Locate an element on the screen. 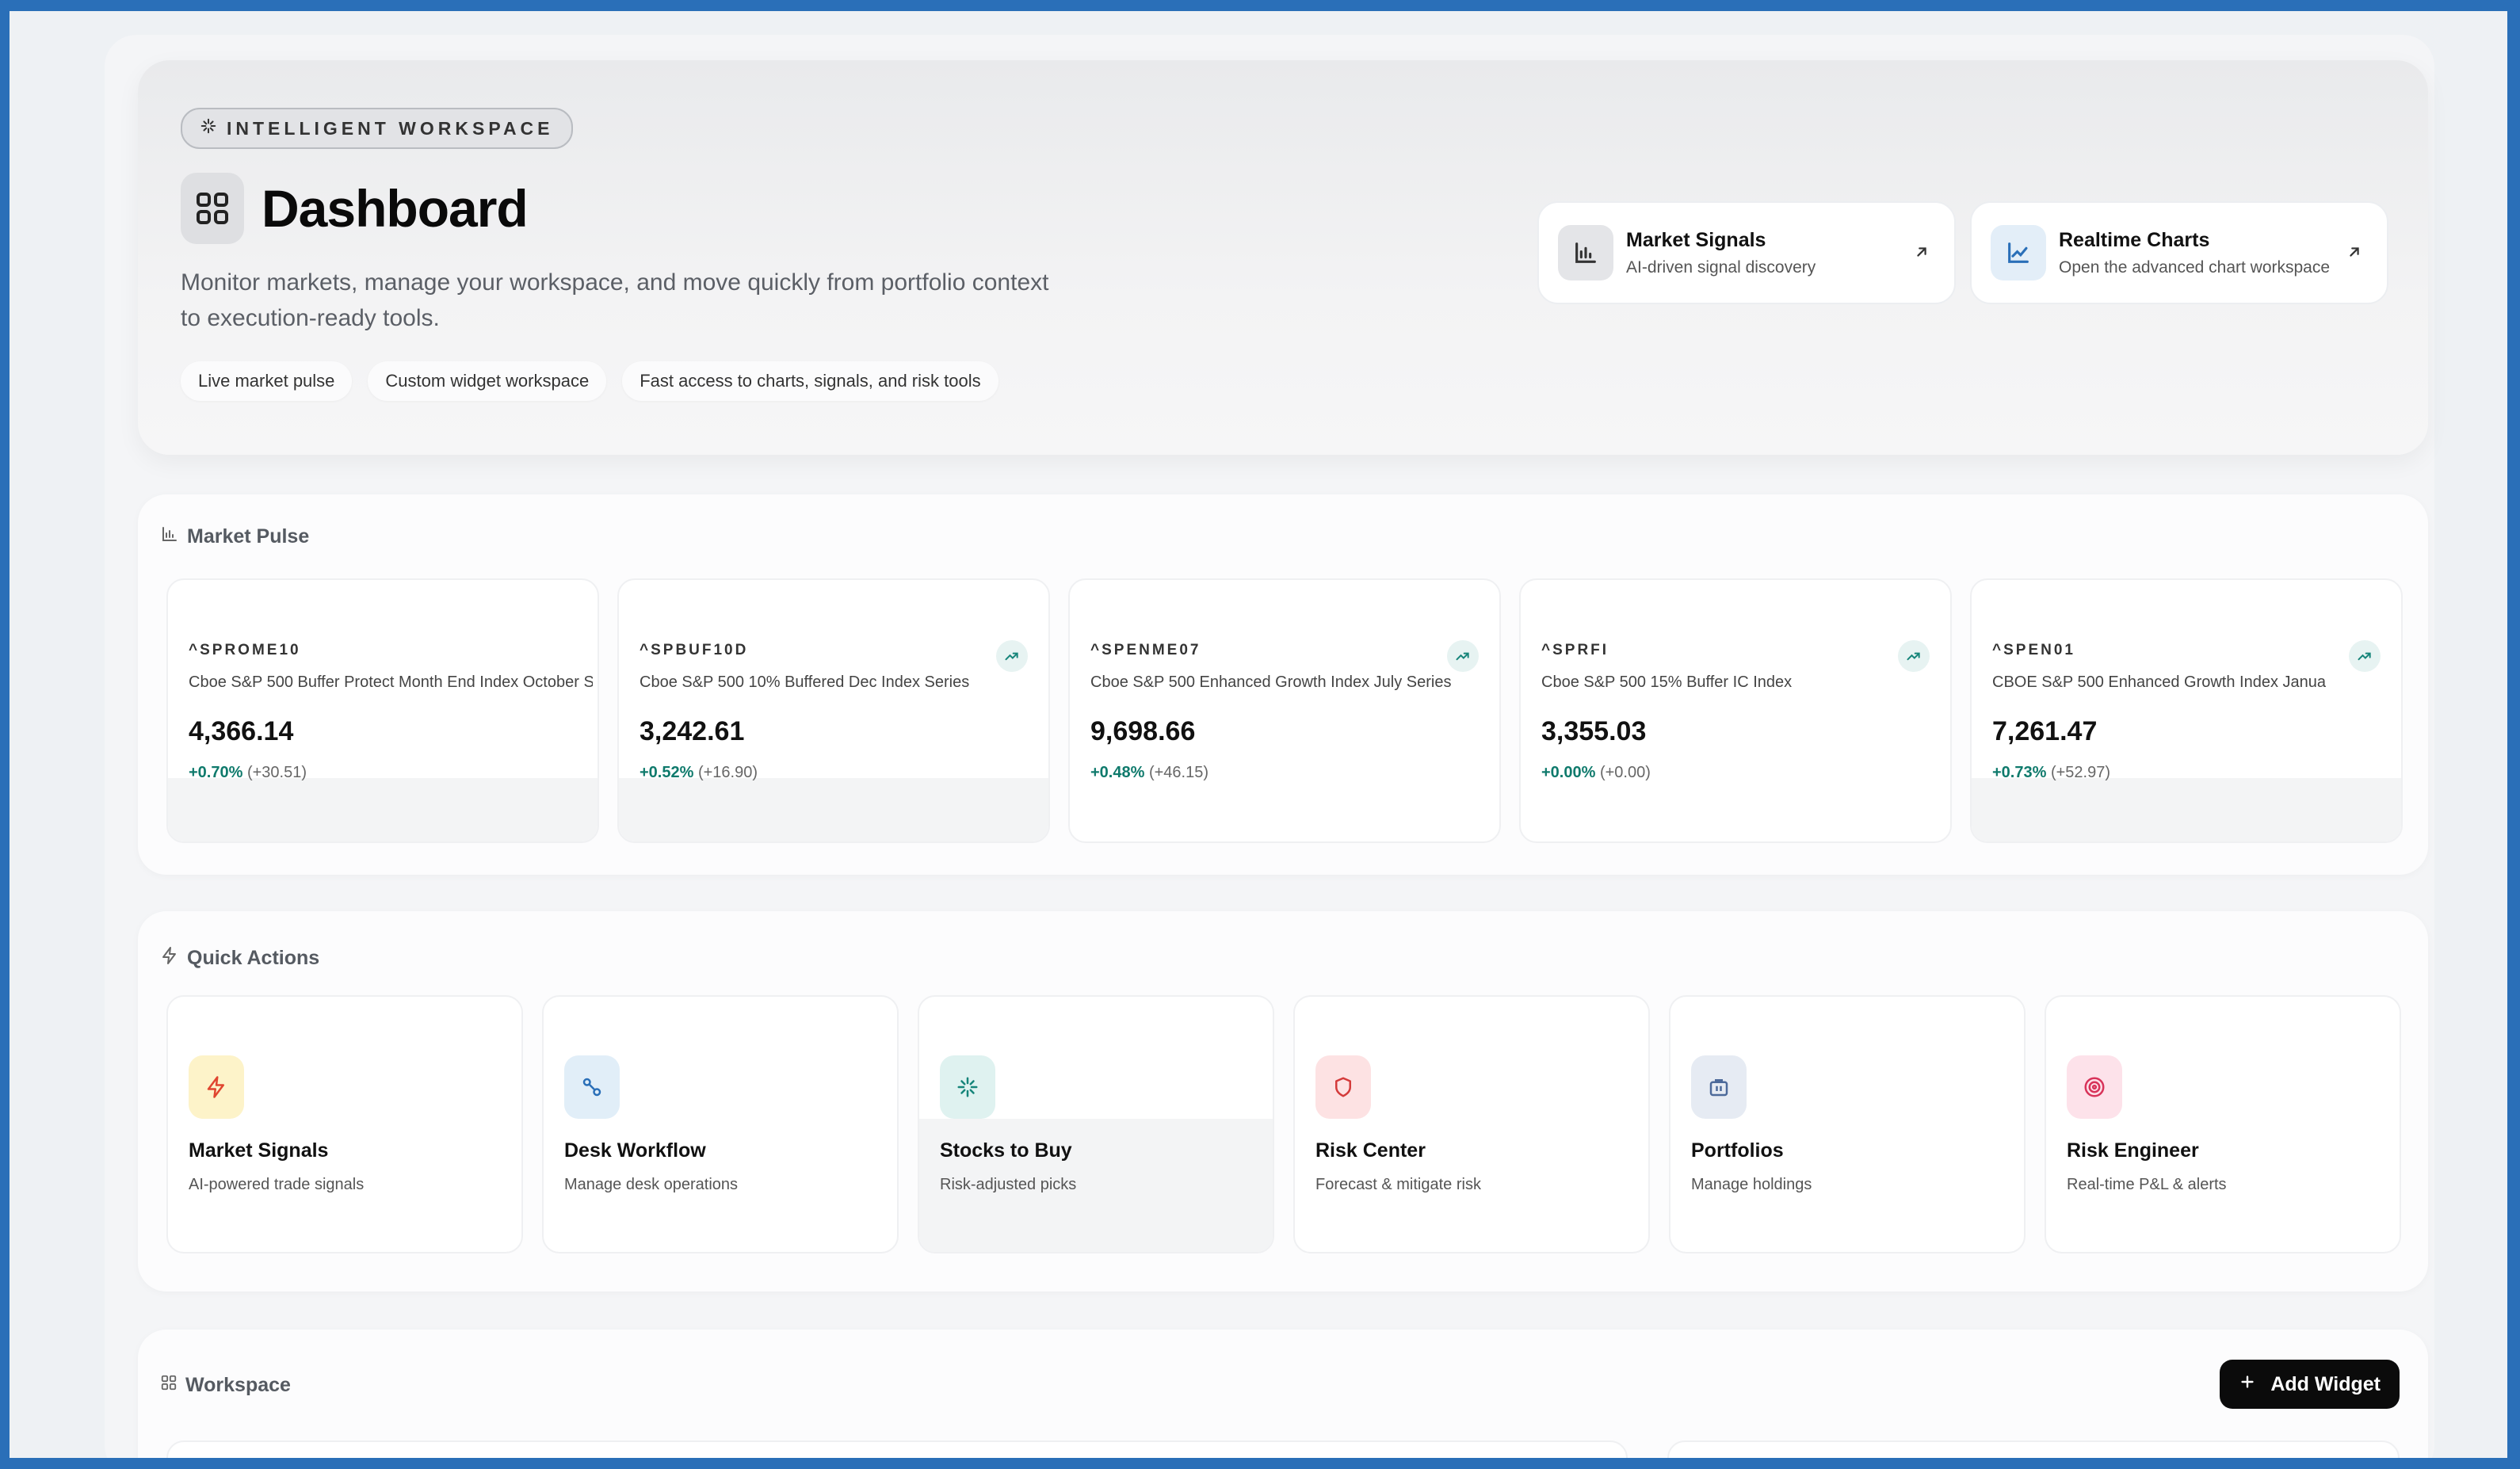  quick-action-portfolios: Portfolios Manage holdings is located at coordinates (1848, 1124).